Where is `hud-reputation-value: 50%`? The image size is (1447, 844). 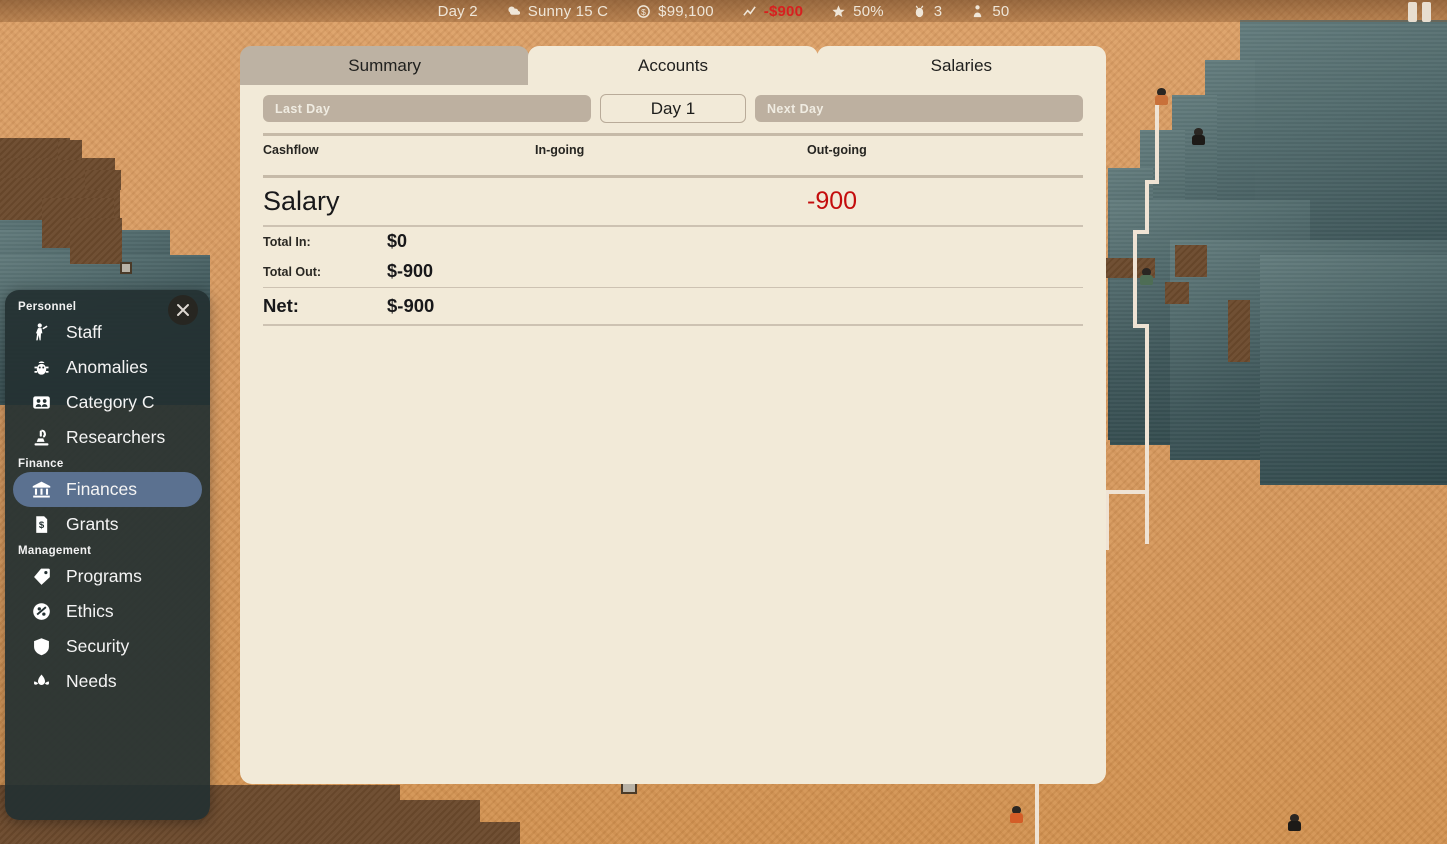
hud-reputation-value: 50% is located at coordinates (868, 11).